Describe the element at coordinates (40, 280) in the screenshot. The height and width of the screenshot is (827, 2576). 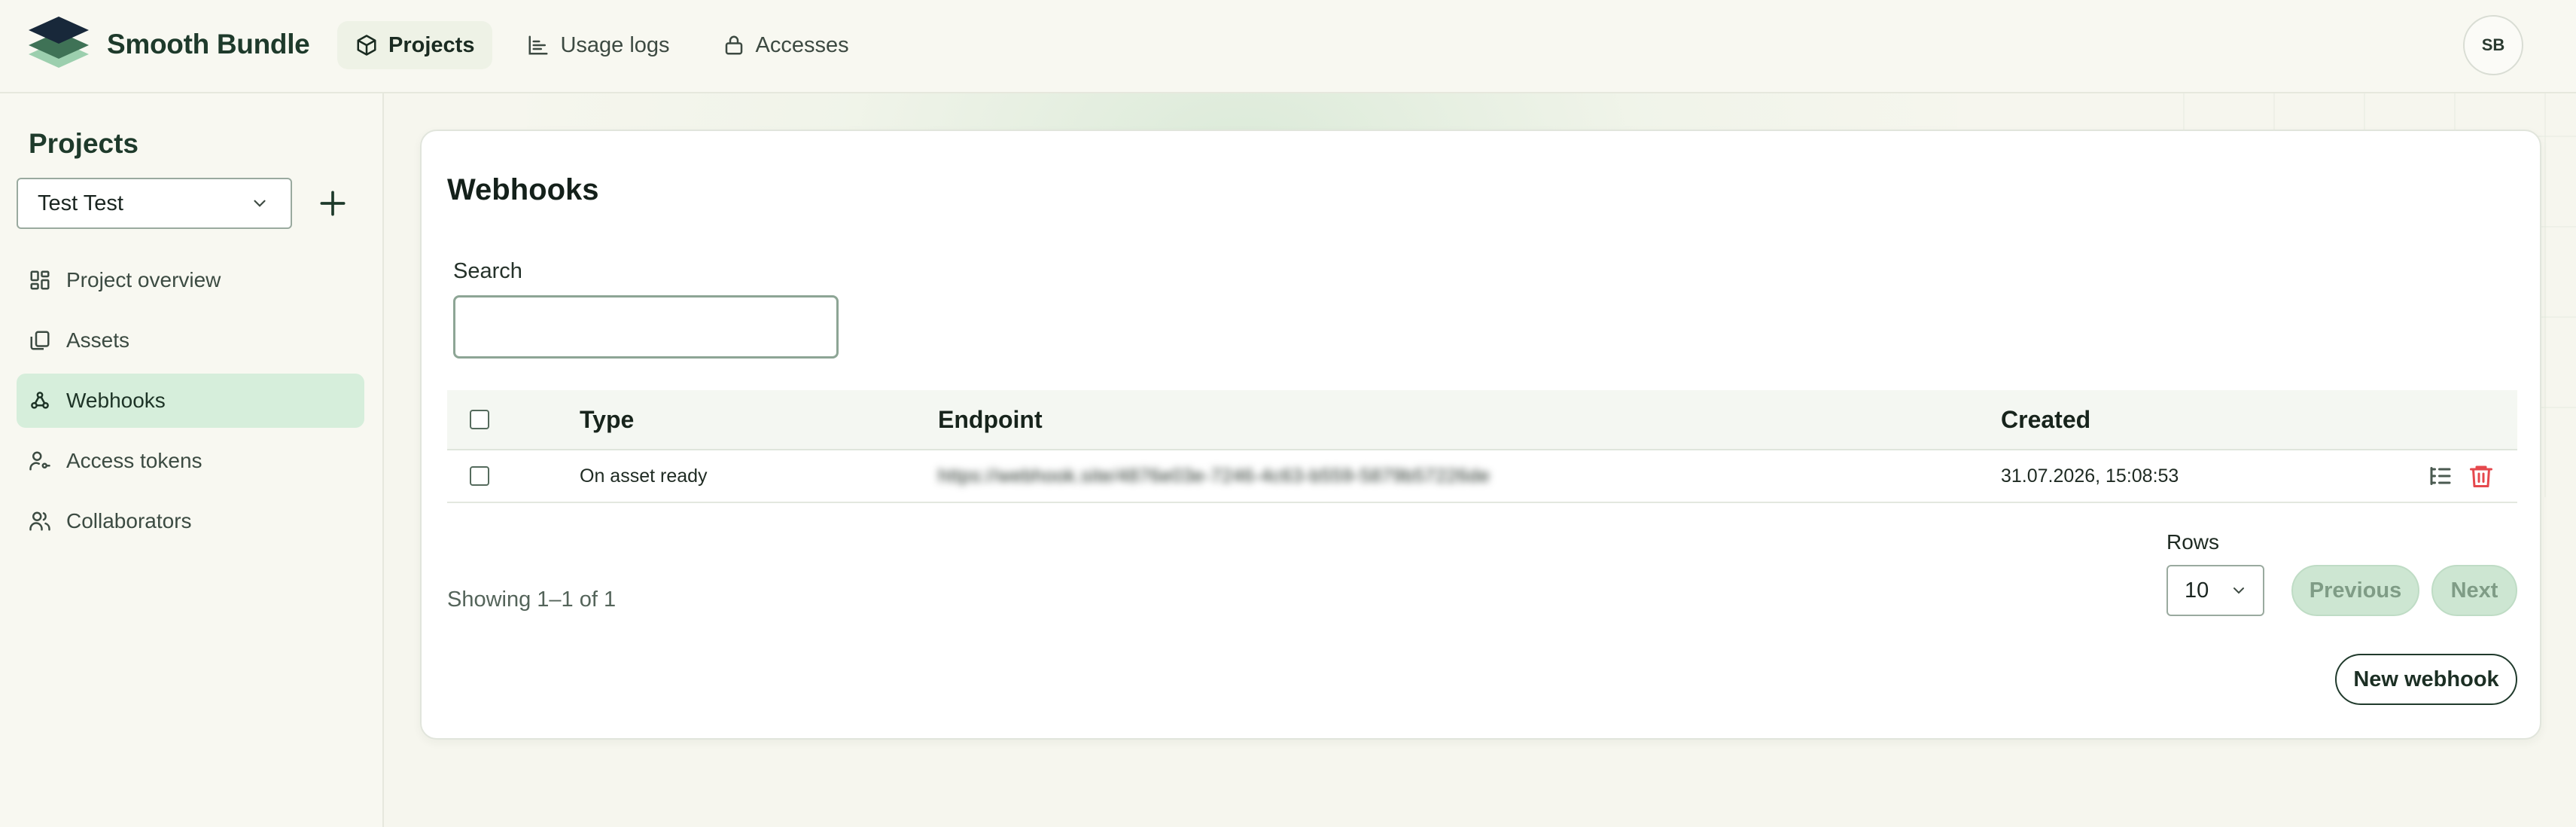
I see `dashboard-icon` at that location.